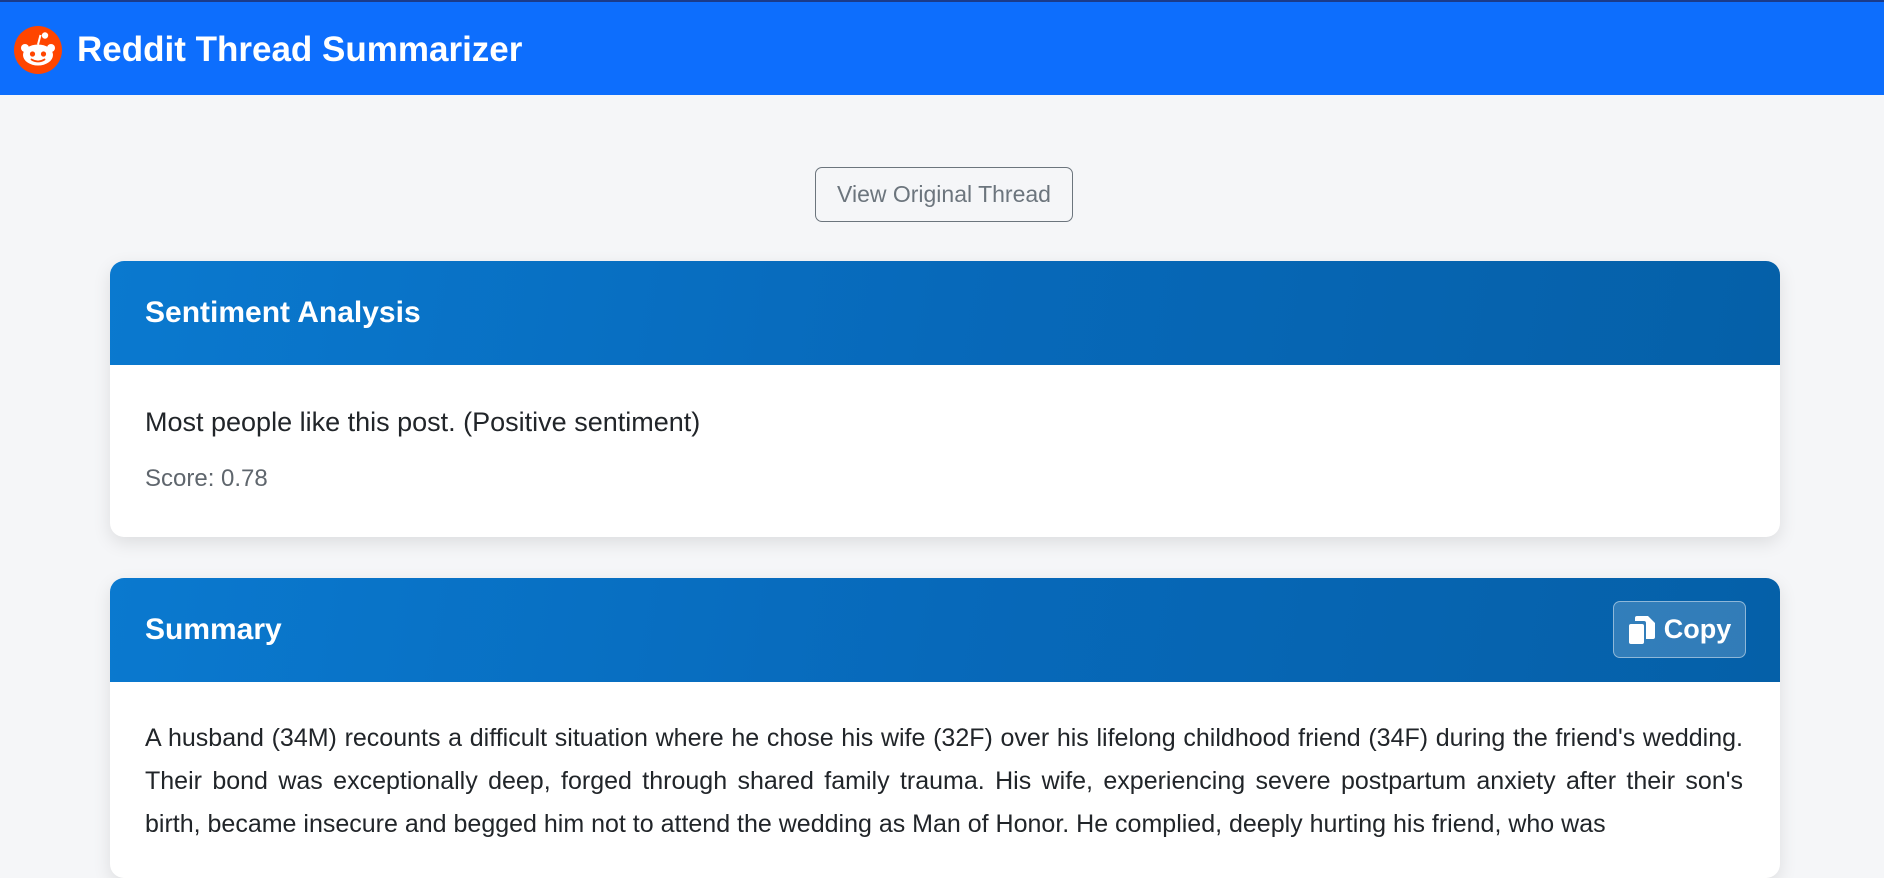 This screenshot has width=1884, height=878. Describe the element at coordinates (213, 629) in the screenshot. I see `summary-card-title: Summary` at that location.